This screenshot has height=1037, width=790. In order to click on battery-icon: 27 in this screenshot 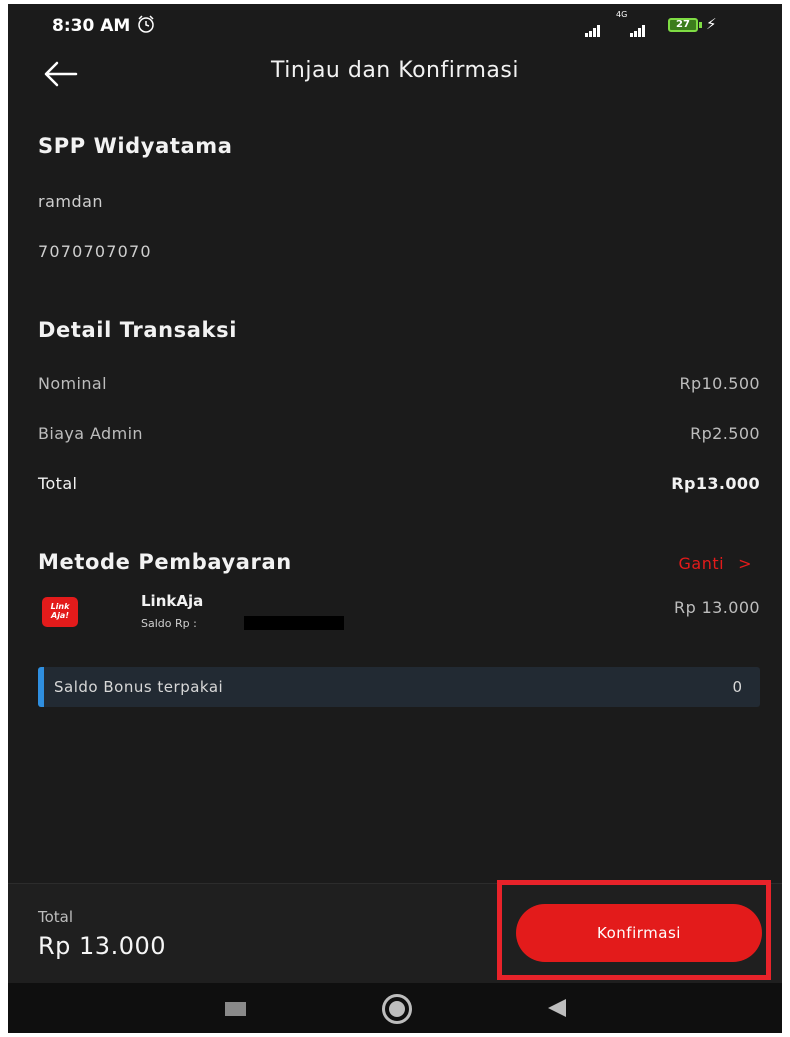, I will do `click(683, 25)`.